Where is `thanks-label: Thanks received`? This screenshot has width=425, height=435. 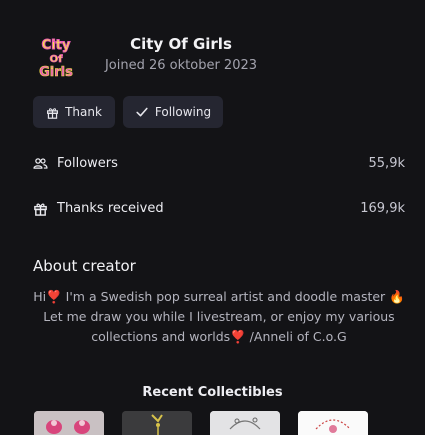
thanks-label: Thanks received is located at coordinates (110, 208).